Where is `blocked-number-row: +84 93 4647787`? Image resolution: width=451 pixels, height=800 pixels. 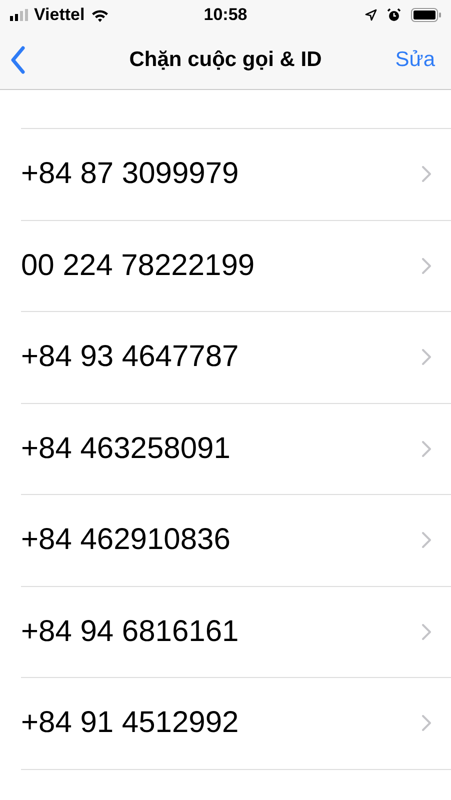 blocked-number-row: +84 93 4647787 is located at coordinates (236, 356).